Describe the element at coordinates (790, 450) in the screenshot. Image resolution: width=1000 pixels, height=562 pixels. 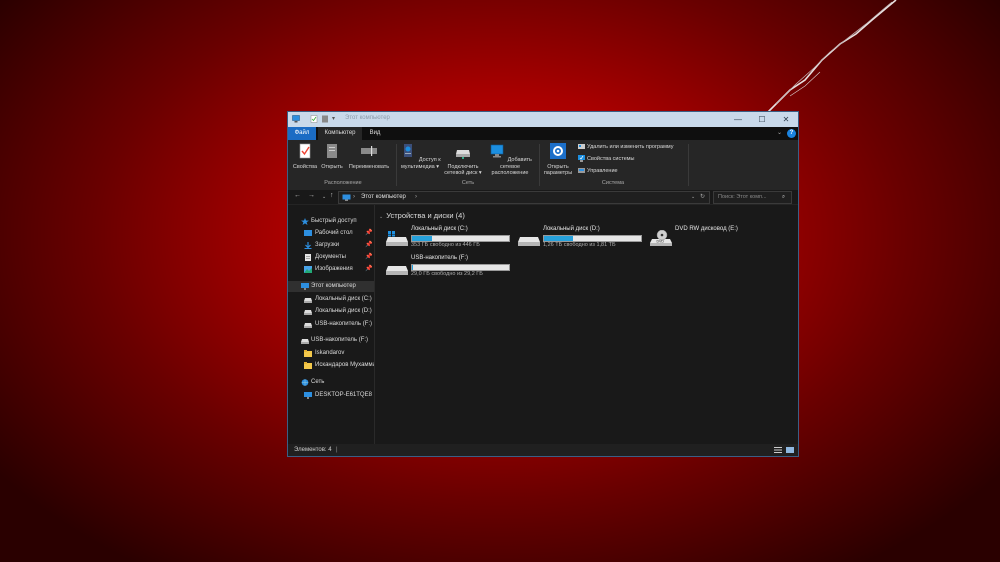
I see `large-icons-view-icon` at that location.